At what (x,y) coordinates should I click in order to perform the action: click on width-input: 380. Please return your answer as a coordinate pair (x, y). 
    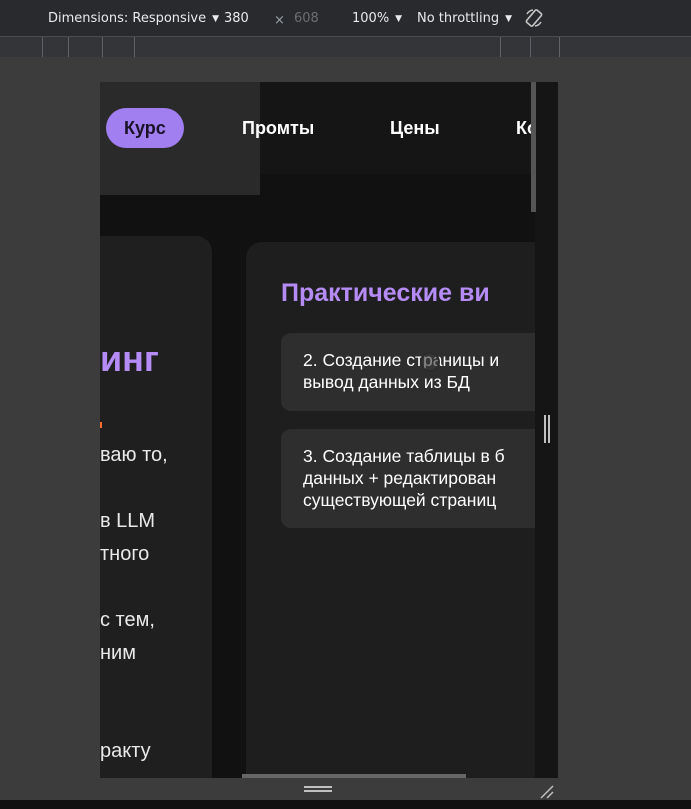
    Looking at the image, I should click on (236, 18).